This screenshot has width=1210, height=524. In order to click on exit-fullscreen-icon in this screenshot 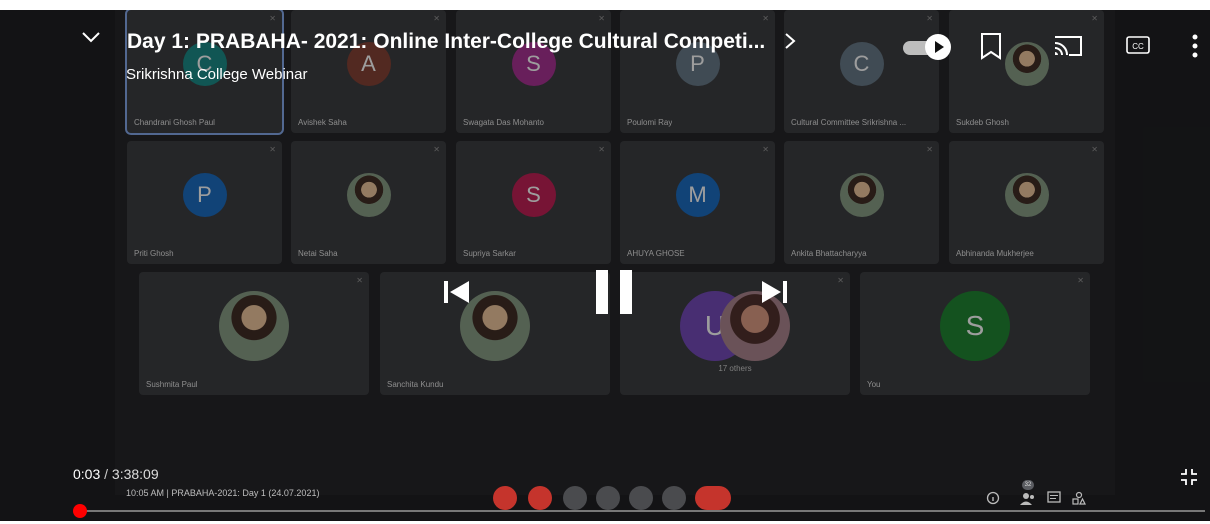, I will do `click(1189, 477)`.